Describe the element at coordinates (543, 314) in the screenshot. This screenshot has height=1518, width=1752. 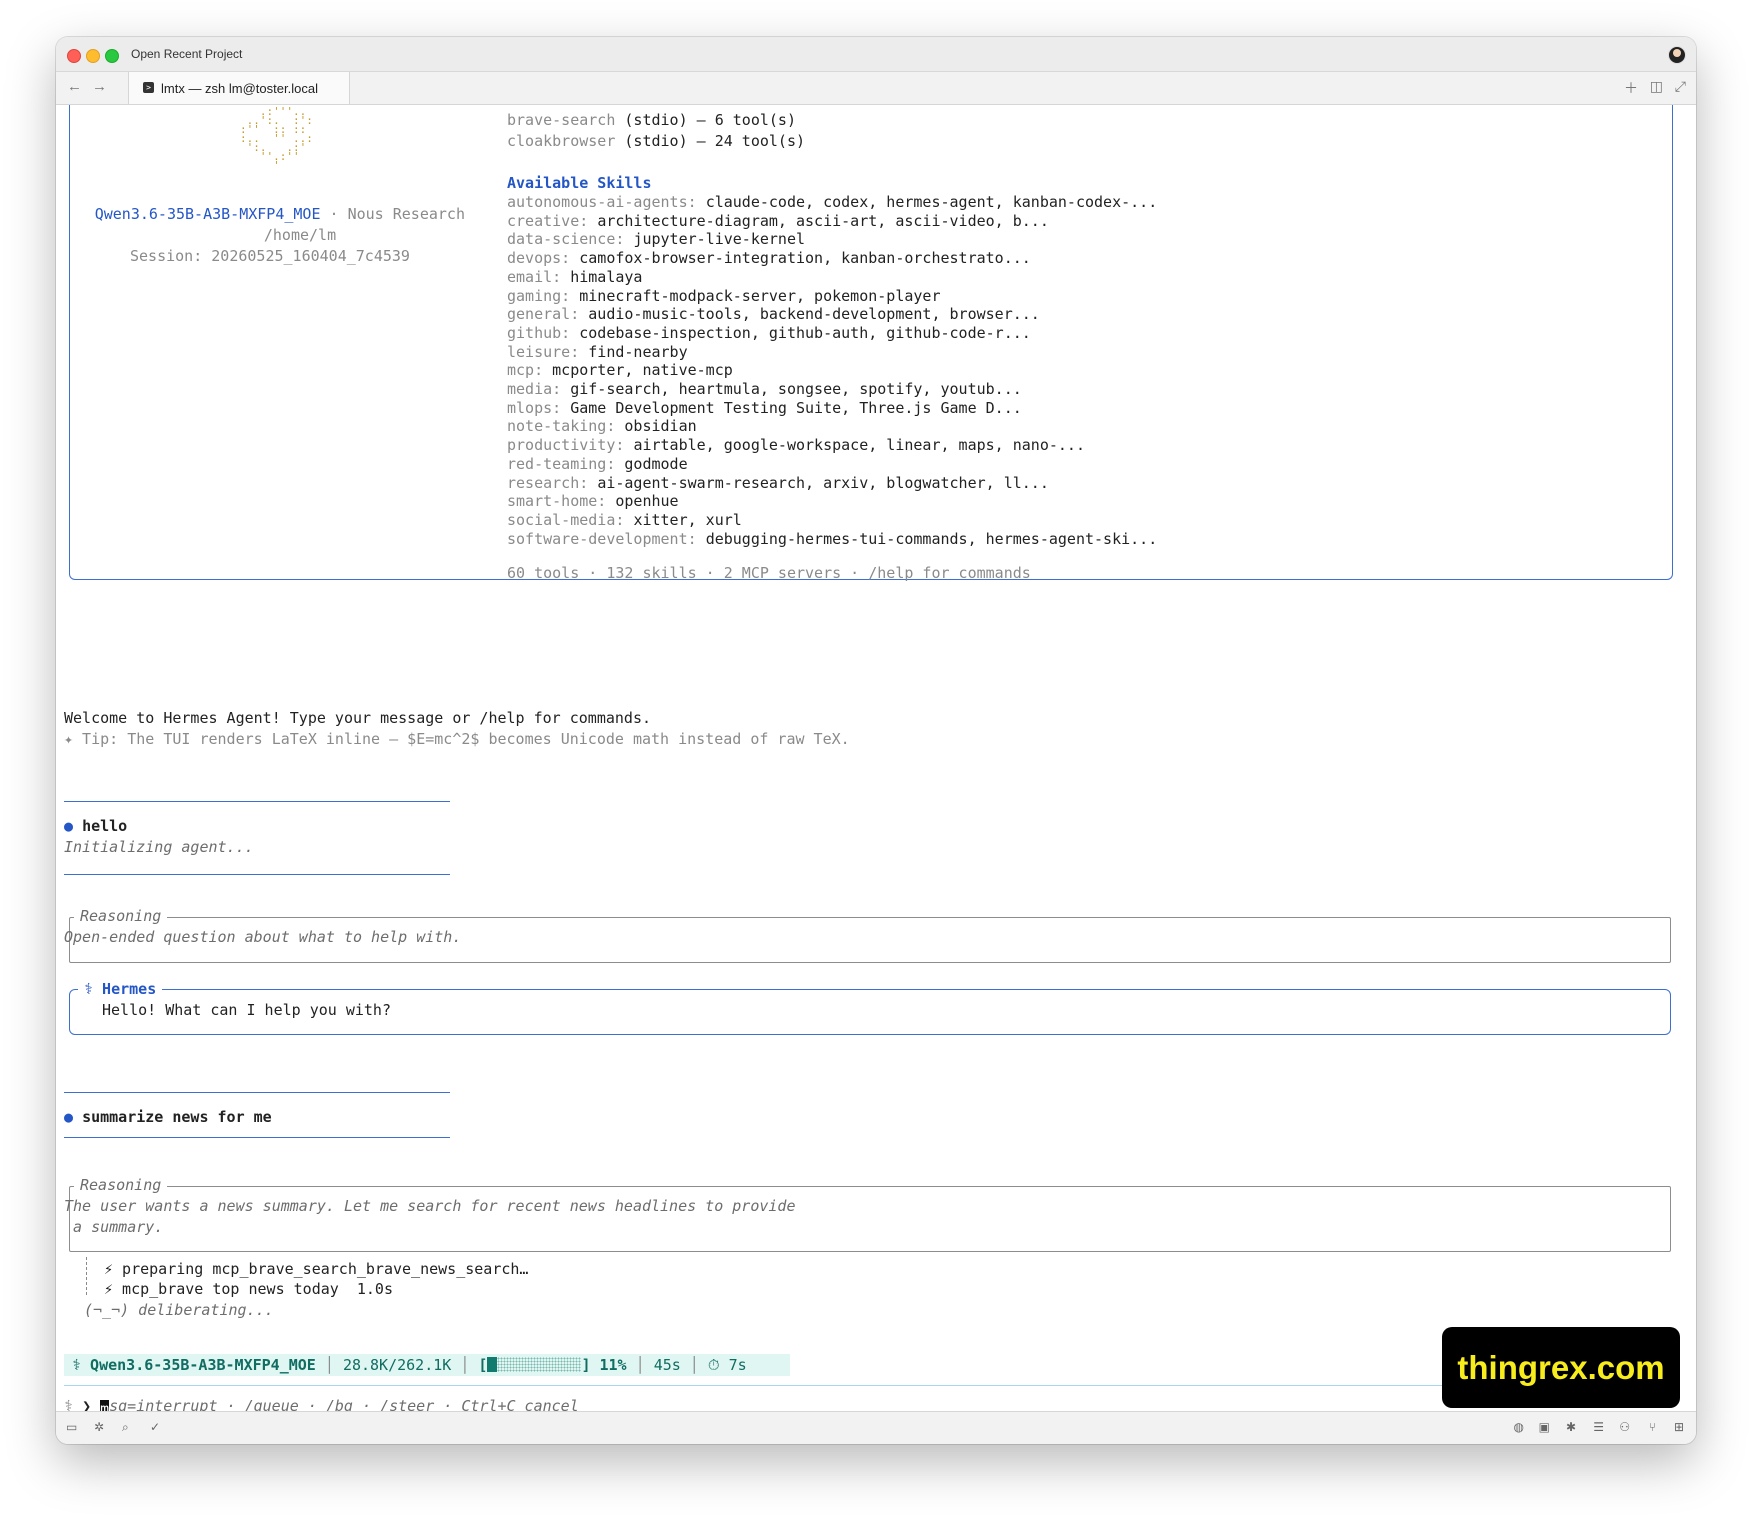
I see `skill-category: general:` at that location.